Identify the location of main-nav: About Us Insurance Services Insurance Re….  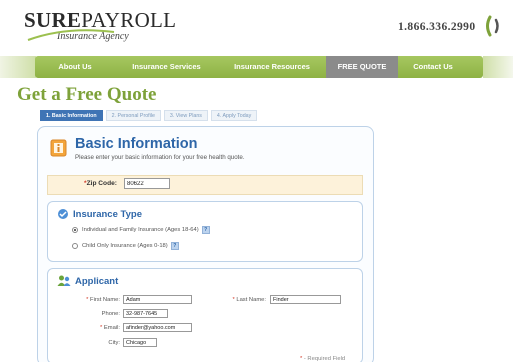
(256, 67).